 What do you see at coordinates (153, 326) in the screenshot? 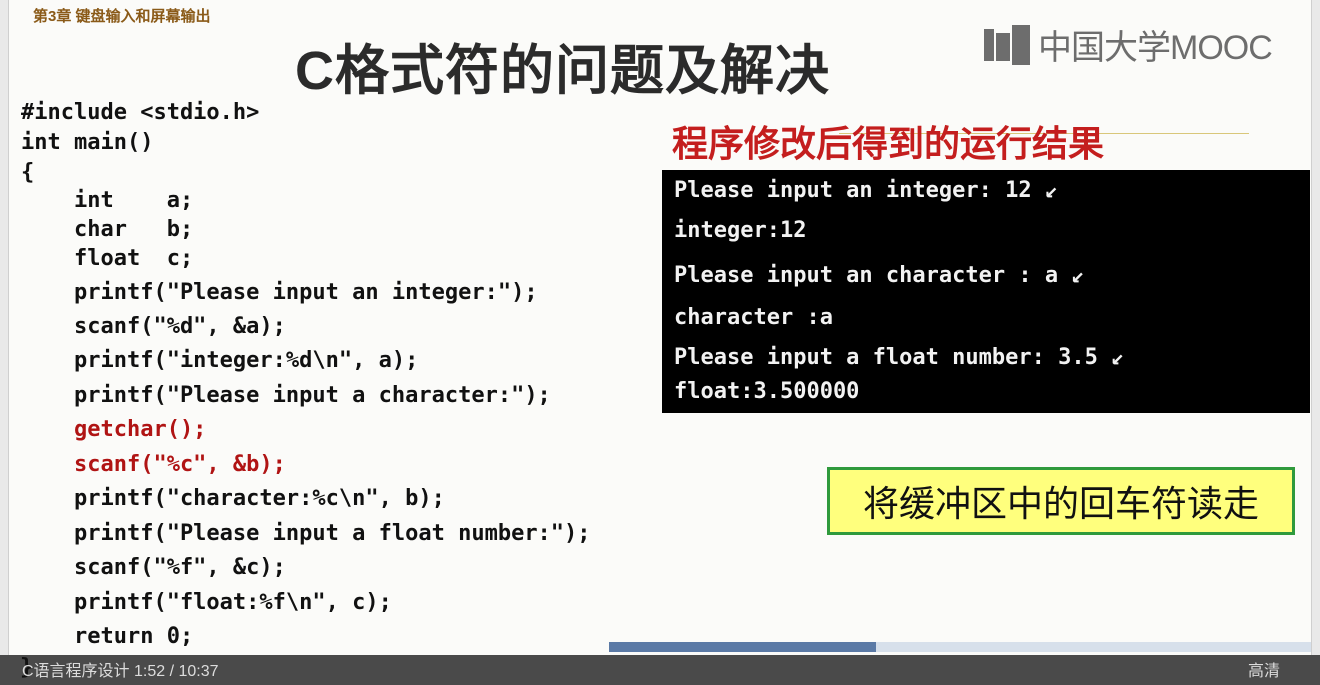
I see `code-line: scanf("%d", &a);` at bounding box center [153, 326].